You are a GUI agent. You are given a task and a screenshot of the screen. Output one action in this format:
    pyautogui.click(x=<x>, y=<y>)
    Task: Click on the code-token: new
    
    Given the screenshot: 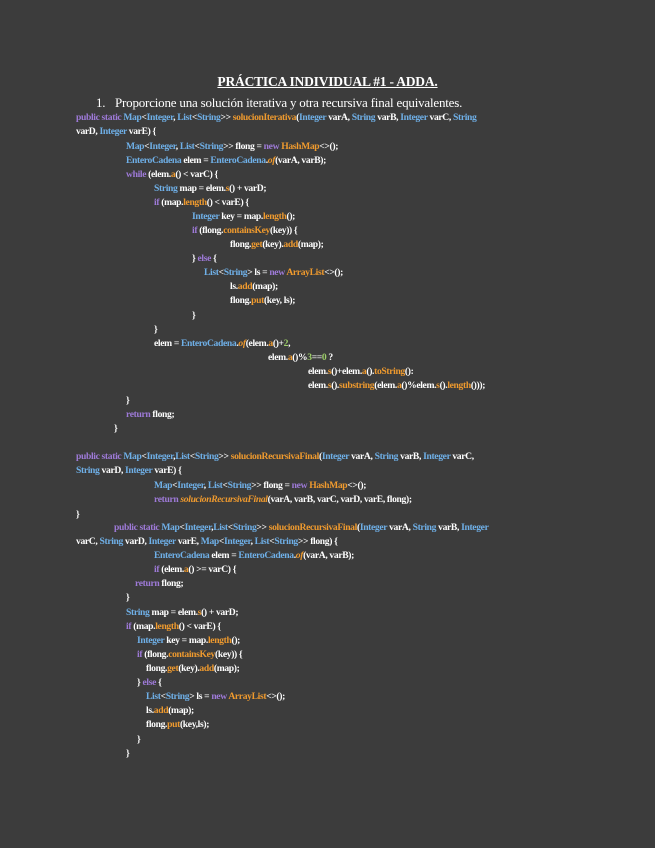 What is the action you would take?
    pyautogui.click(x=220, y=696)
    